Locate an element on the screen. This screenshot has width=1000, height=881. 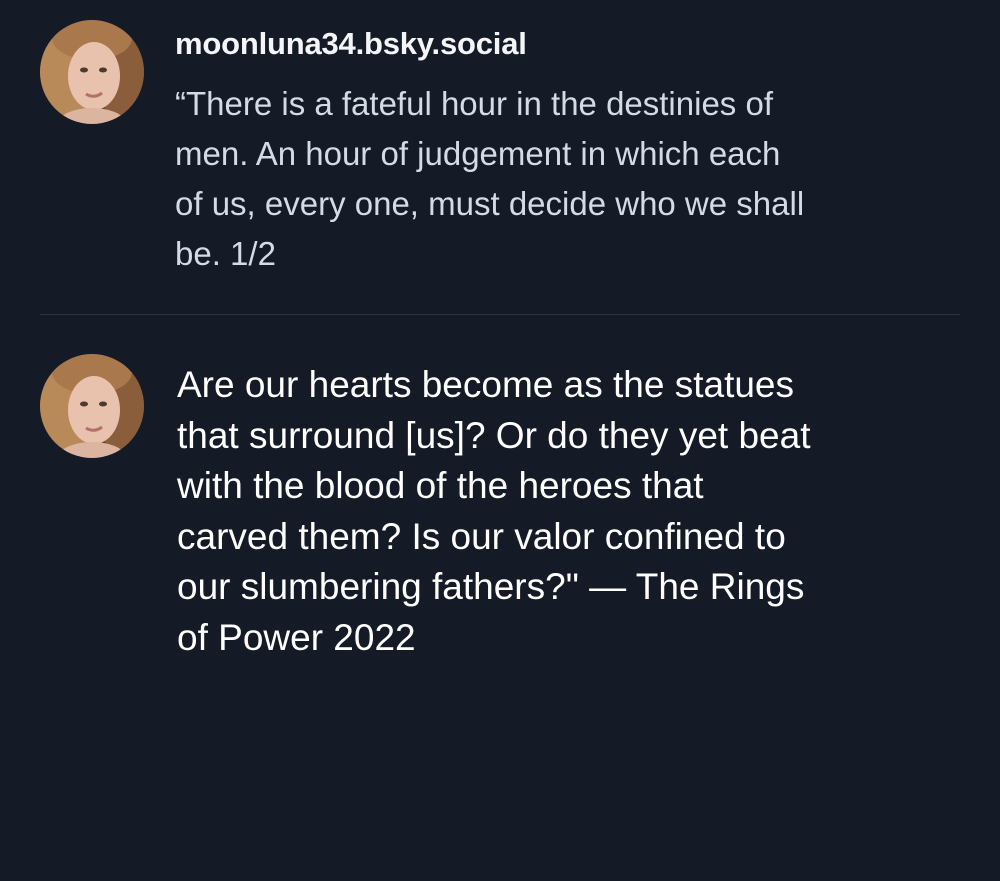
post-author-handle: moonluna34.bsky.social is located at coordinates (351, 44).